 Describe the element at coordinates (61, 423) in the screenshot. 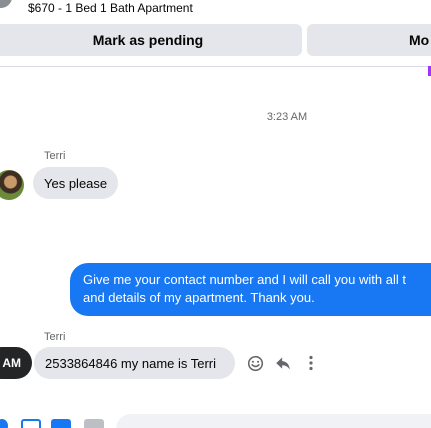

I see `sticker-icon` at that location.